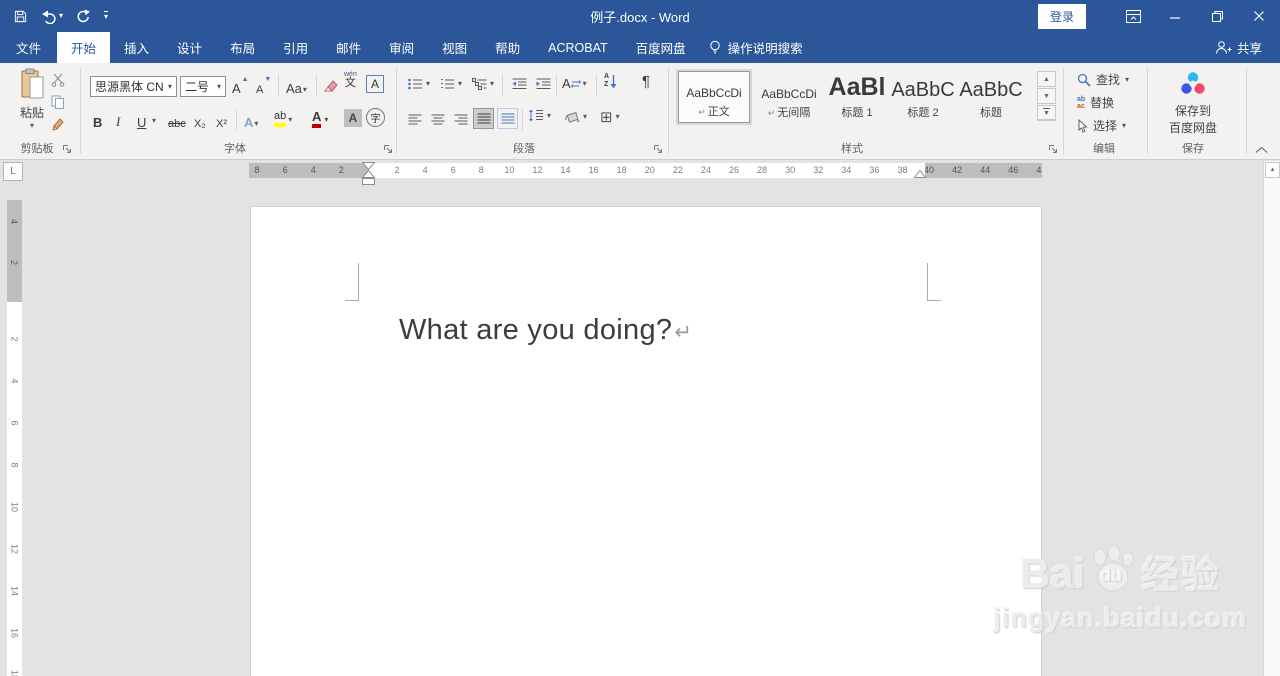  What do you see at coordinates (83, 16) in the screenshot?
I see `redo-button` at bounding box center [83, 16].